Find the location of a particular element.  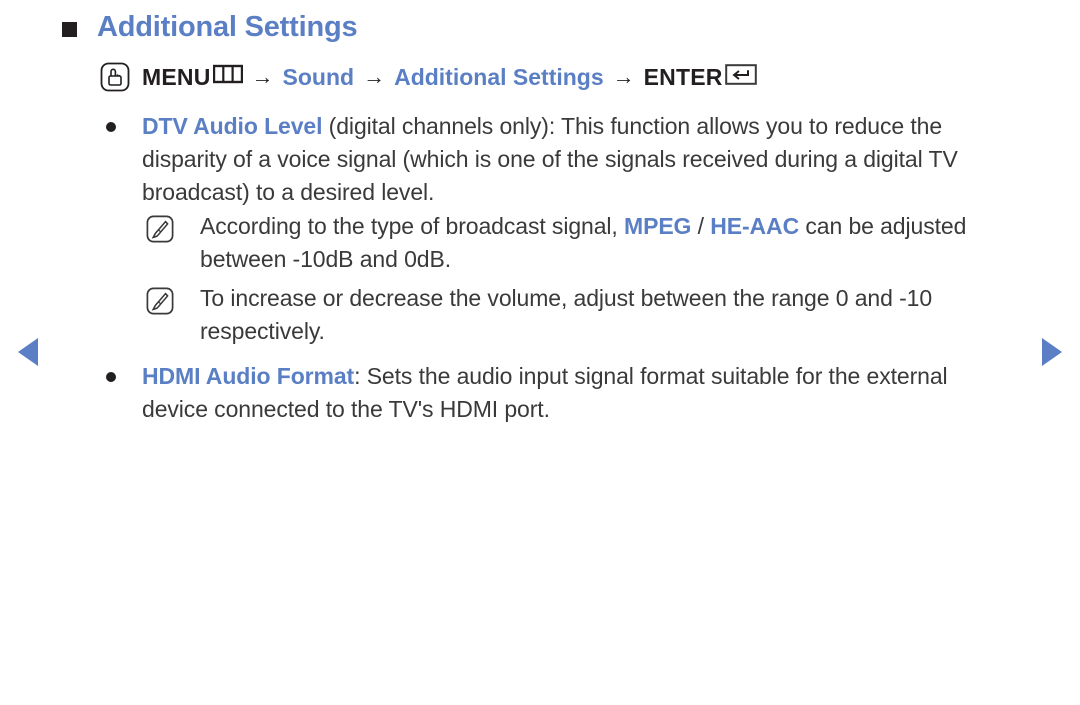

next-page-arrow is located at coordinates (1052, 352).